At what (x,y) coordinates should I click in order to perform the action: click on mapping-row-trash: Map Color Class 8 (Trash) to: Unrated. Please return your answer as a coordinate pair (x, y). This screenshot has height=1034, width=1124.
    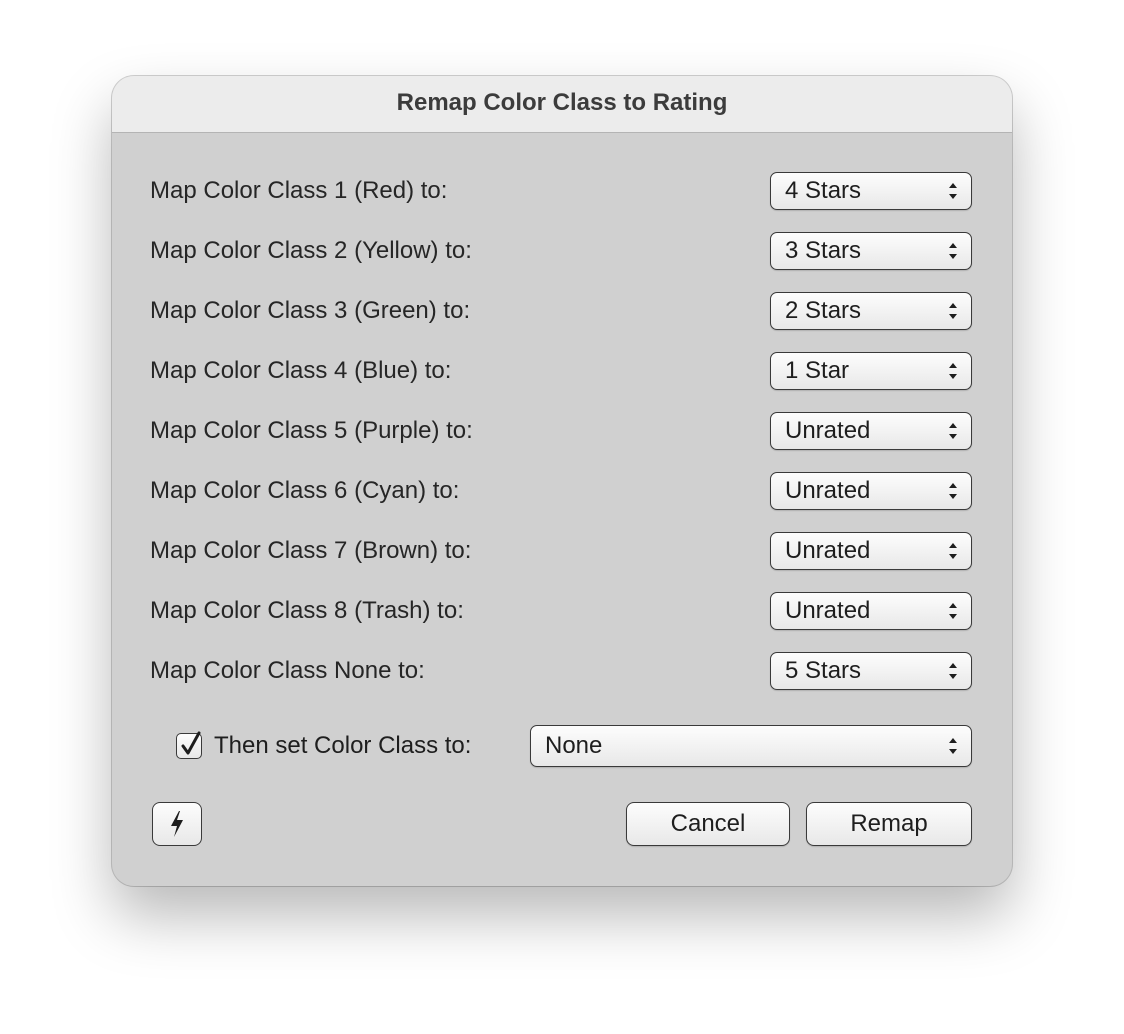
    Looking at the image, I should click on (562, 611).